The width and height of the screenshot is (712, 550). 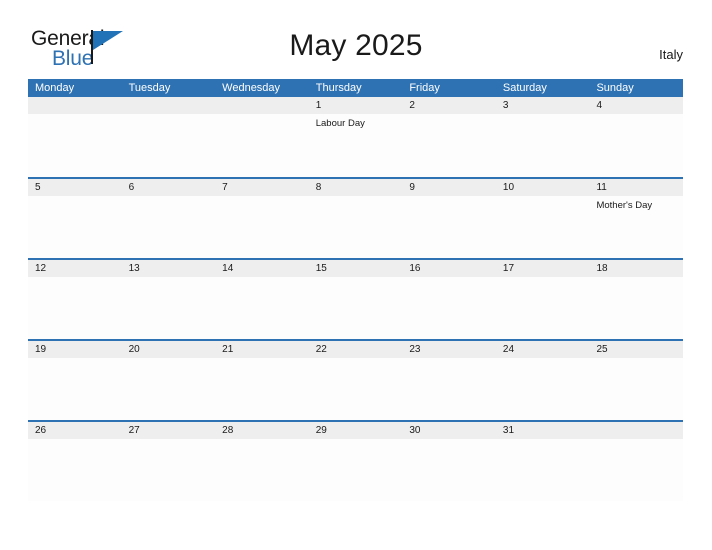 I want to click on day-number: 30, so click(x=415, y=430).